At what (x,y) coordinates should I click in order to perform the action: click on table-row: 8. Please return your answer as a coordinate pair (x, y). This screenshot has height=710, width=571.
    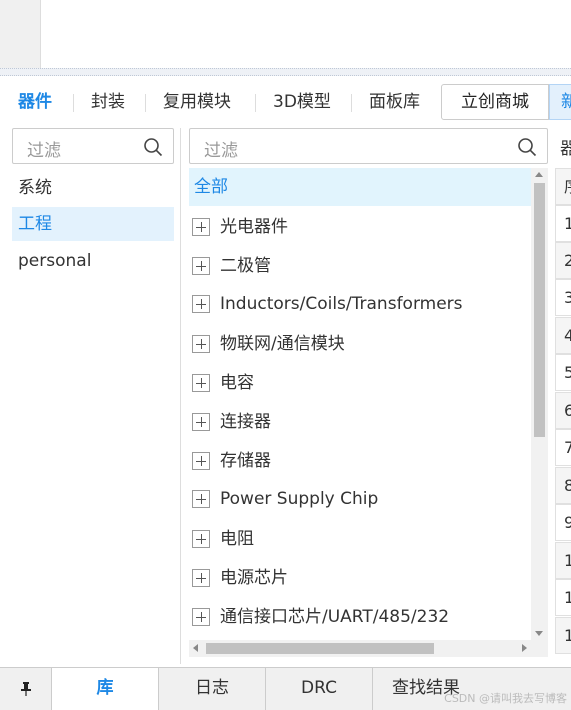
    Looking at the image, I should click on (563, 485).